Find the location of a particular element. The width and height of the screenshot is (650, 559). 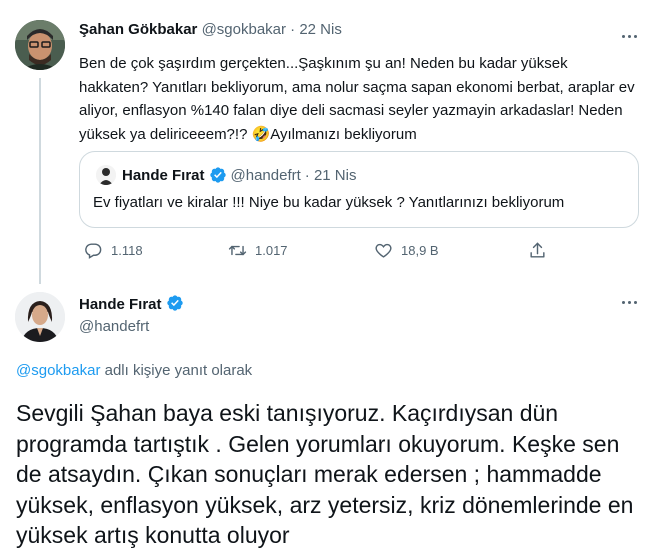

quote-author-name: Hande Fırat is located at coordinates (163, 175).